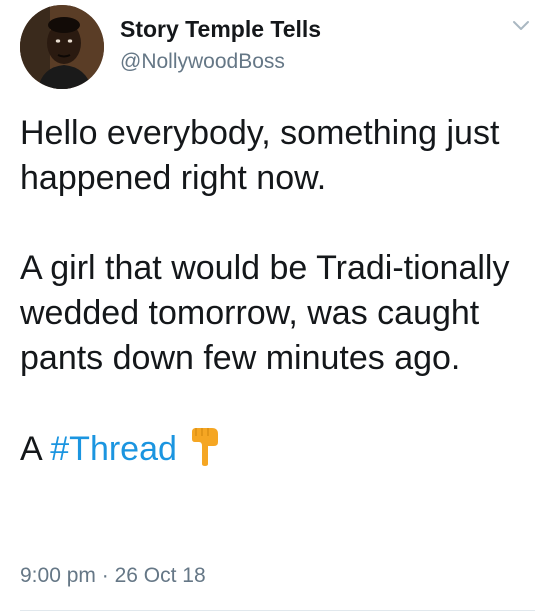 The image size is (550, 616). What do you see at coordinates (277, 610) in the screenshot?
I see `divider` at bounding box center [277, 610].